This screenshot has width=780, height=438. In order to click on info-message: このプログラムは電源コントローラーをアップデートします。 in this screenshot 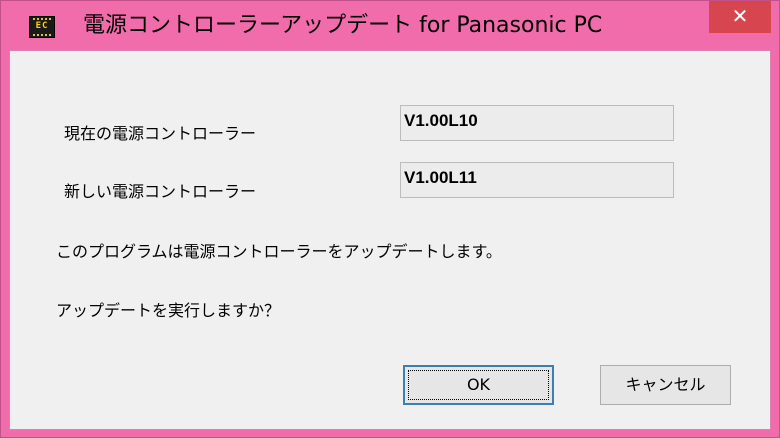, I will do `click(279, 251)`.